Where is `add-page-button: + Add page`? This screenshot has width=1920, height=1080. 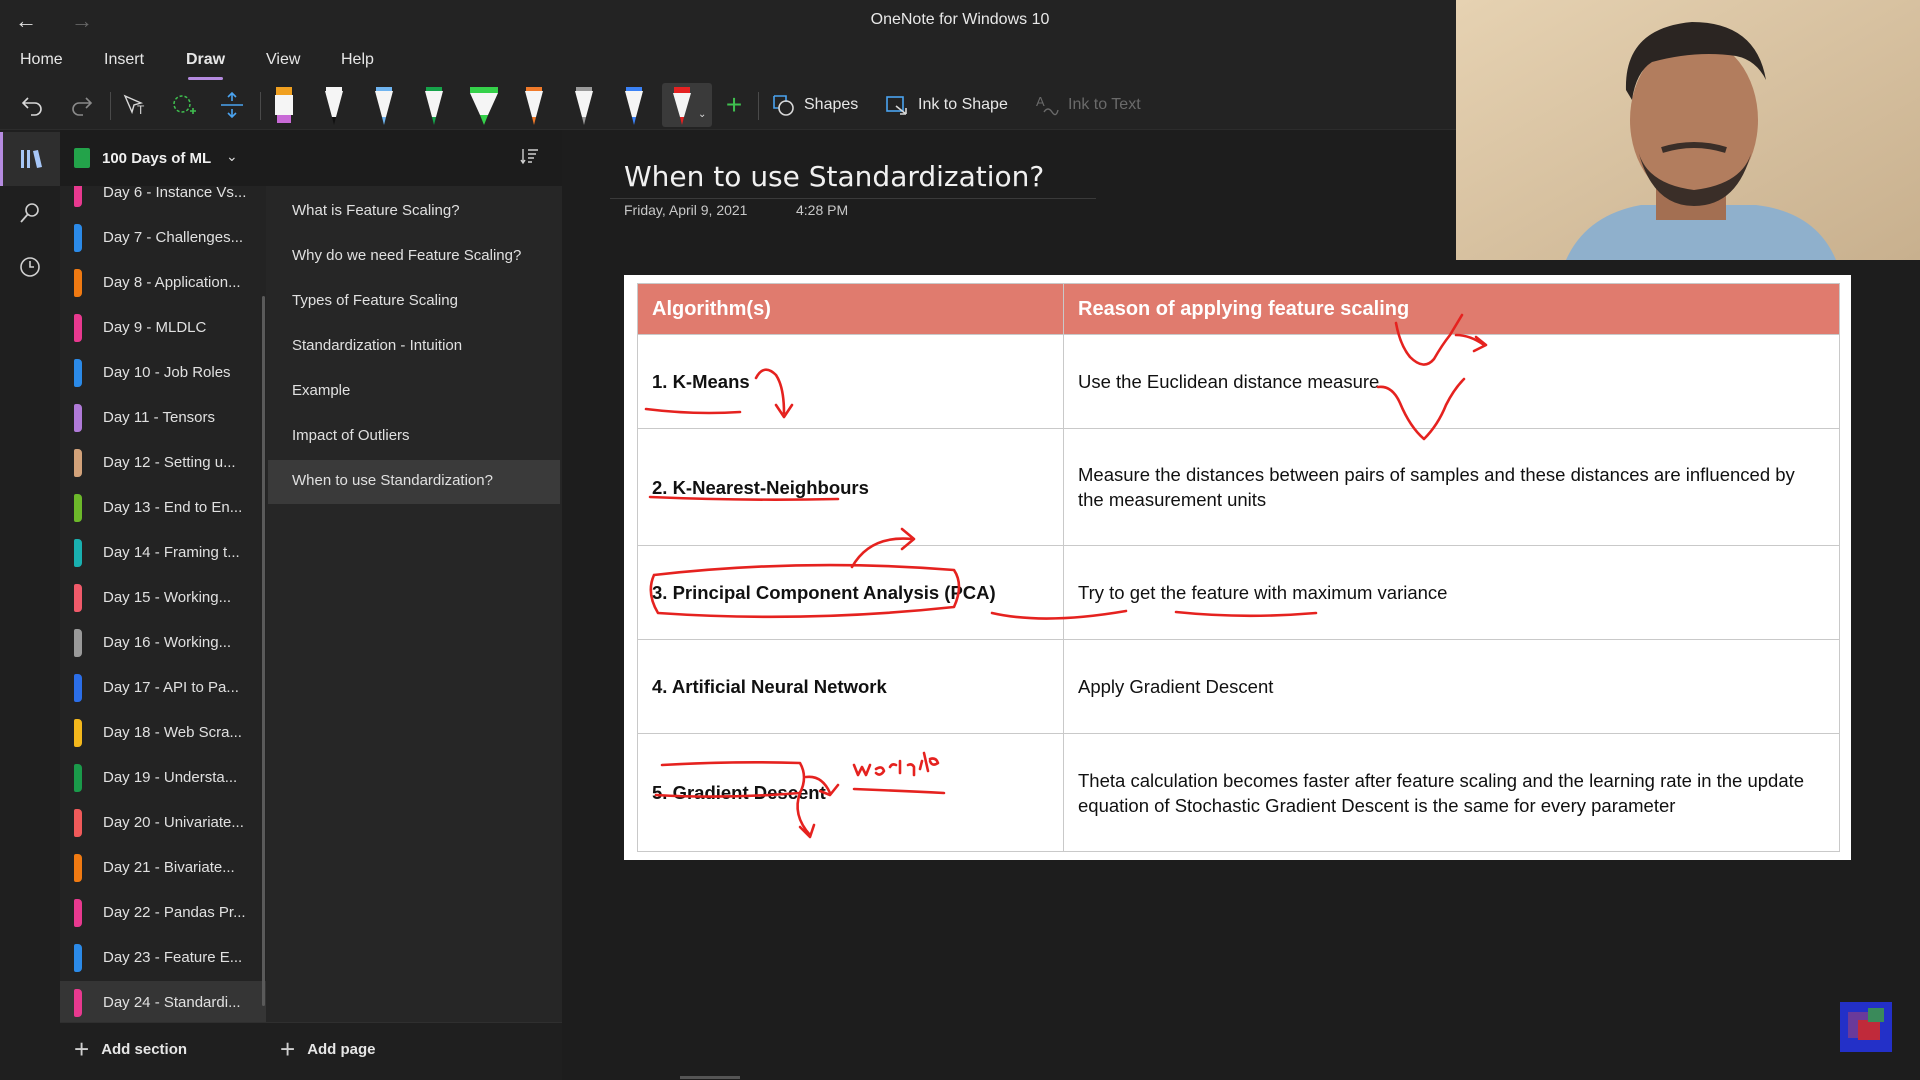
add-page-button: + Add page is located at coordinates (328, 1049).